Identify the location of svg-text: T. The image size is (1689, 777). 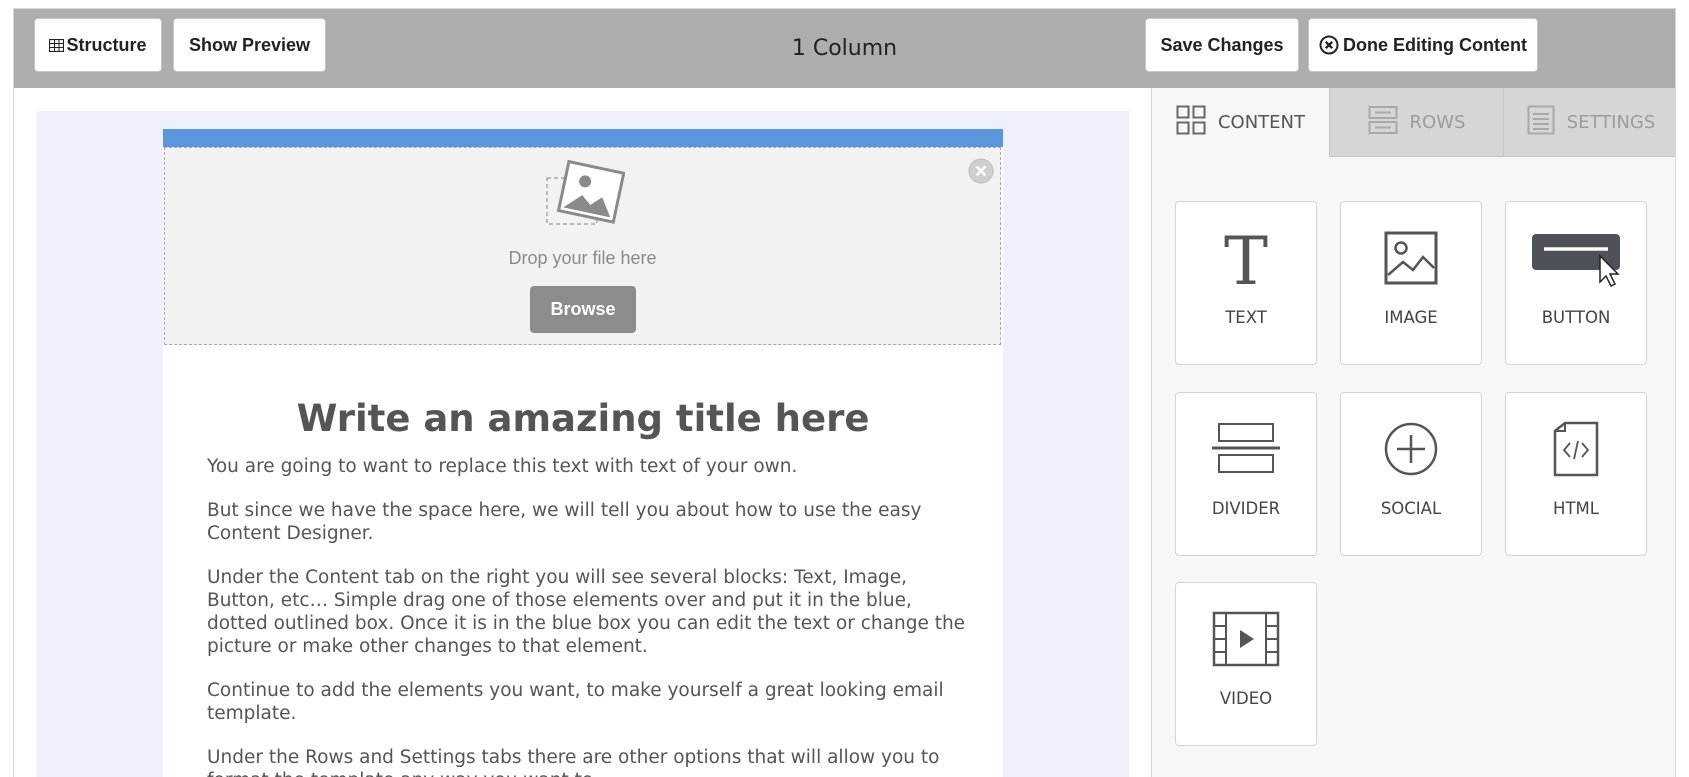
(1246, 260).